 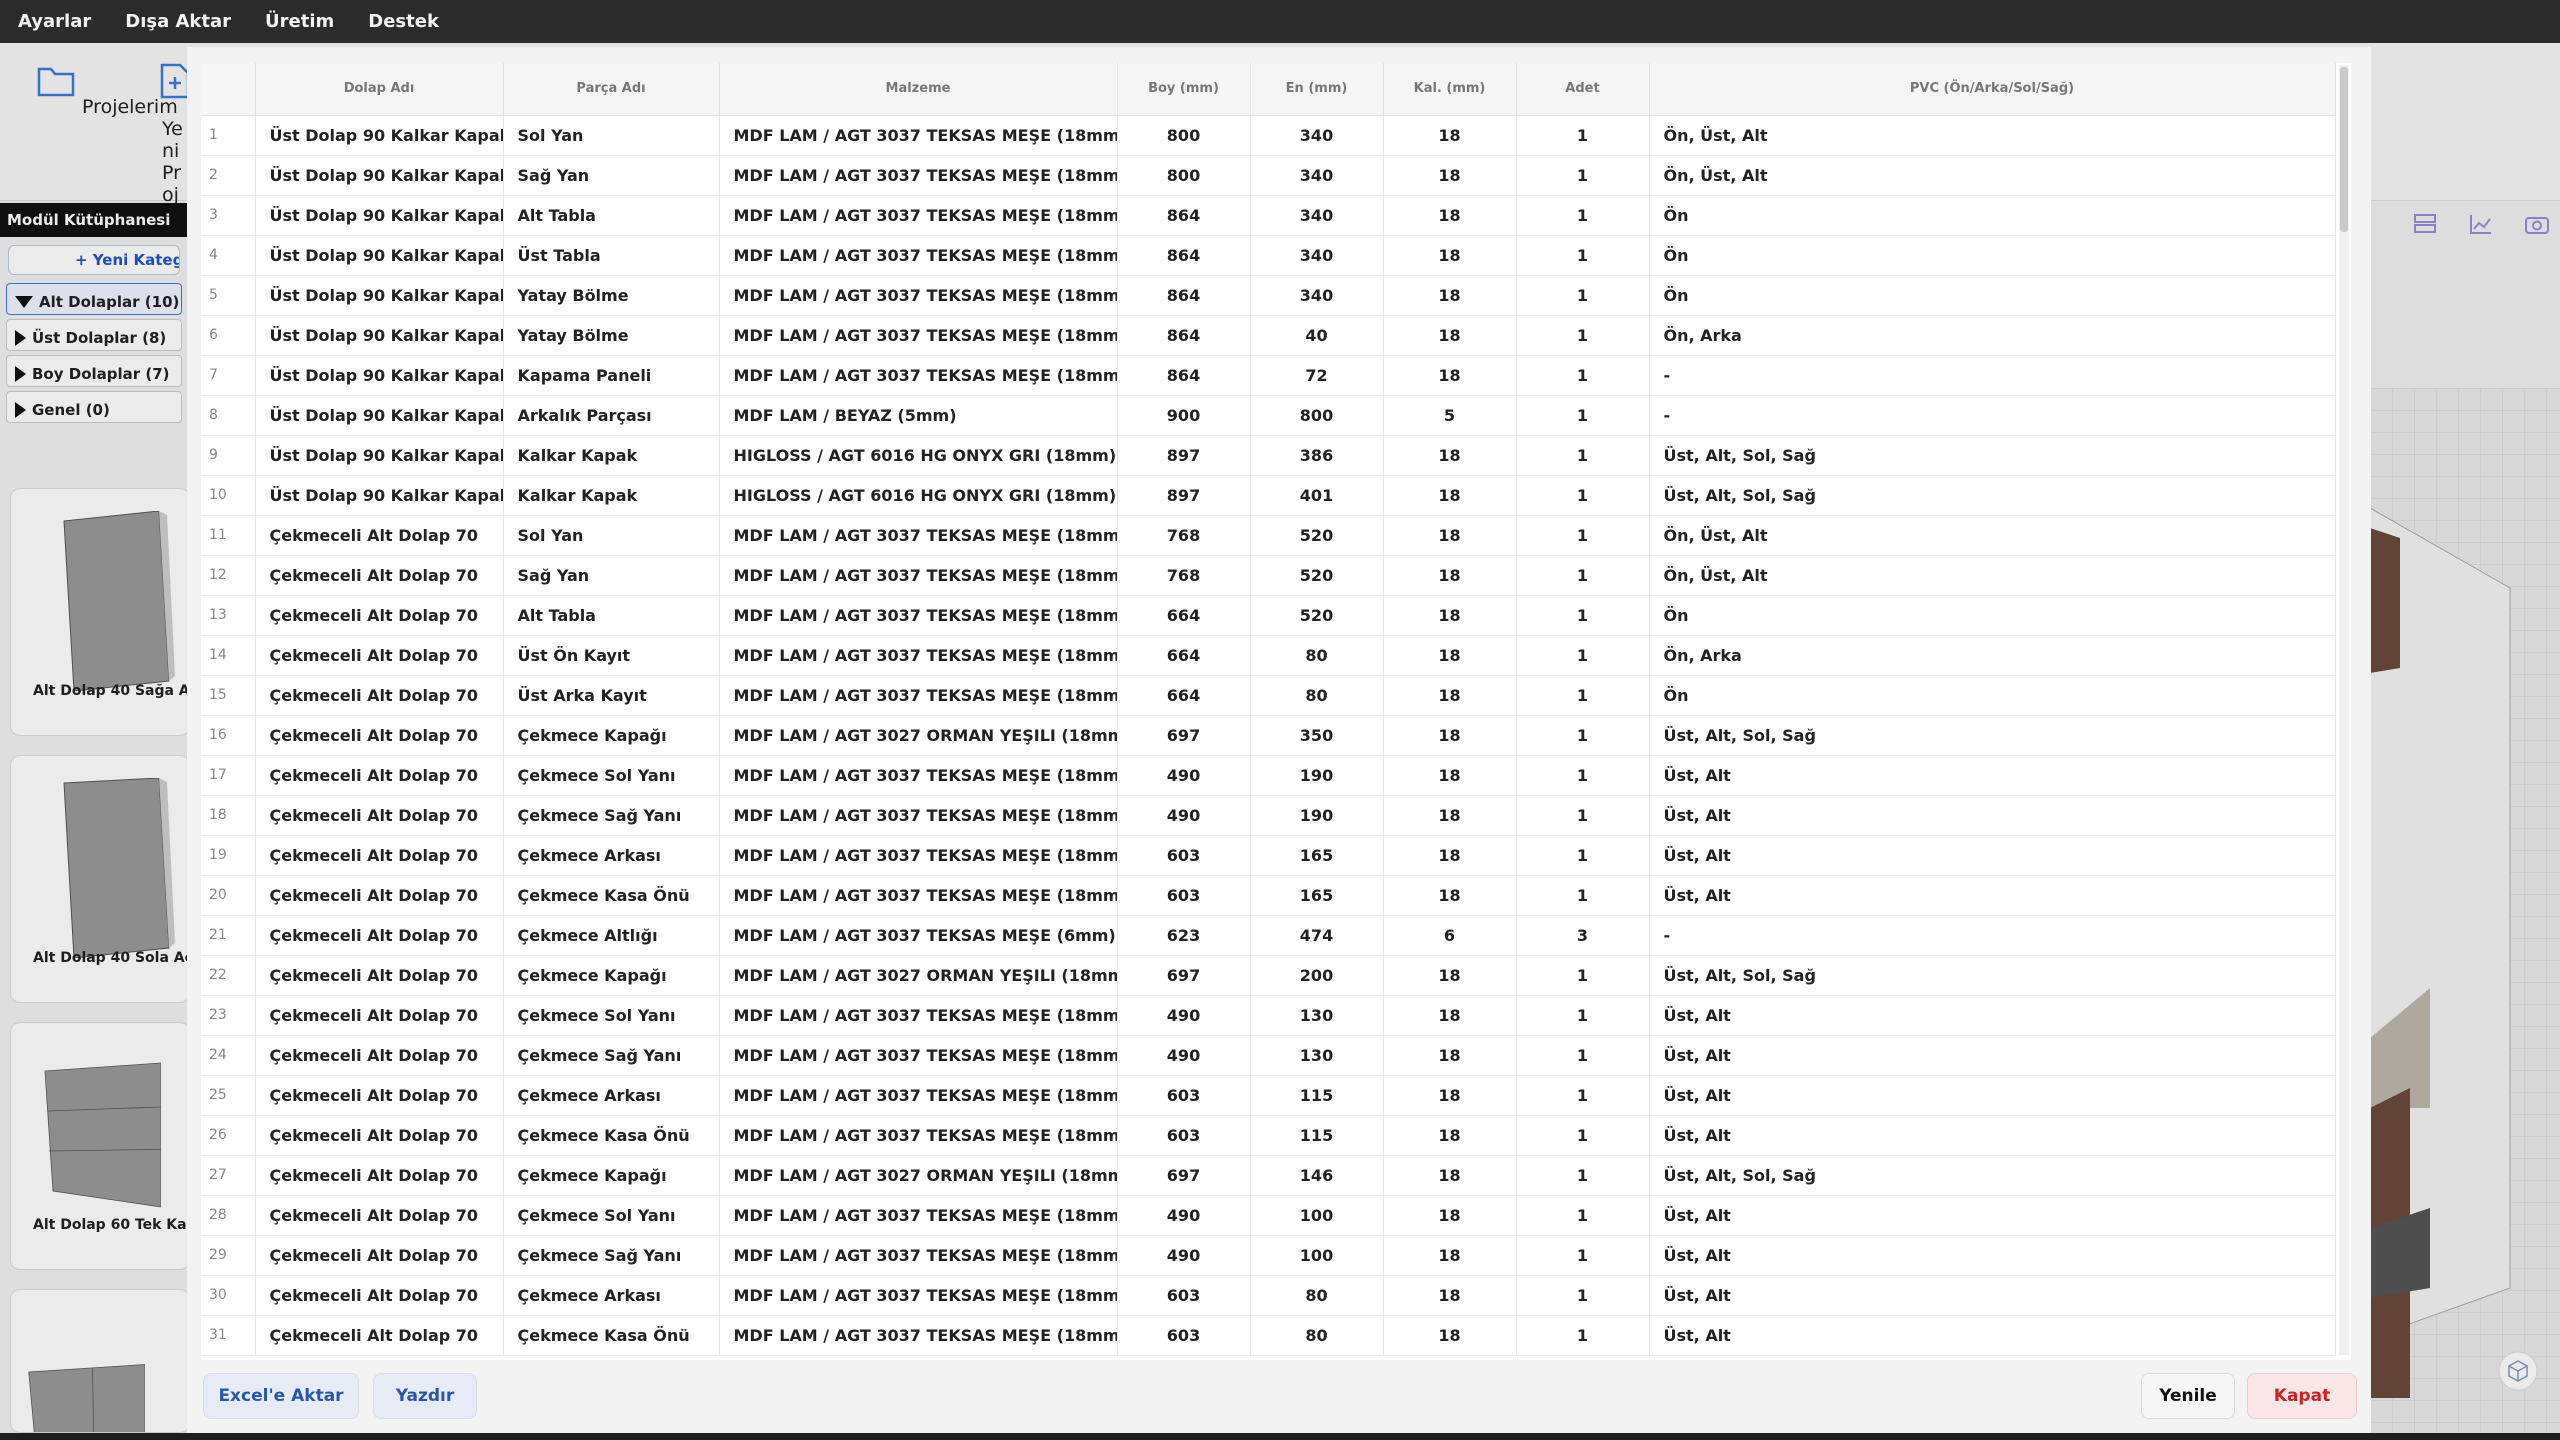 I want to click on menu-support: Destek, so click(x=403, y=21).